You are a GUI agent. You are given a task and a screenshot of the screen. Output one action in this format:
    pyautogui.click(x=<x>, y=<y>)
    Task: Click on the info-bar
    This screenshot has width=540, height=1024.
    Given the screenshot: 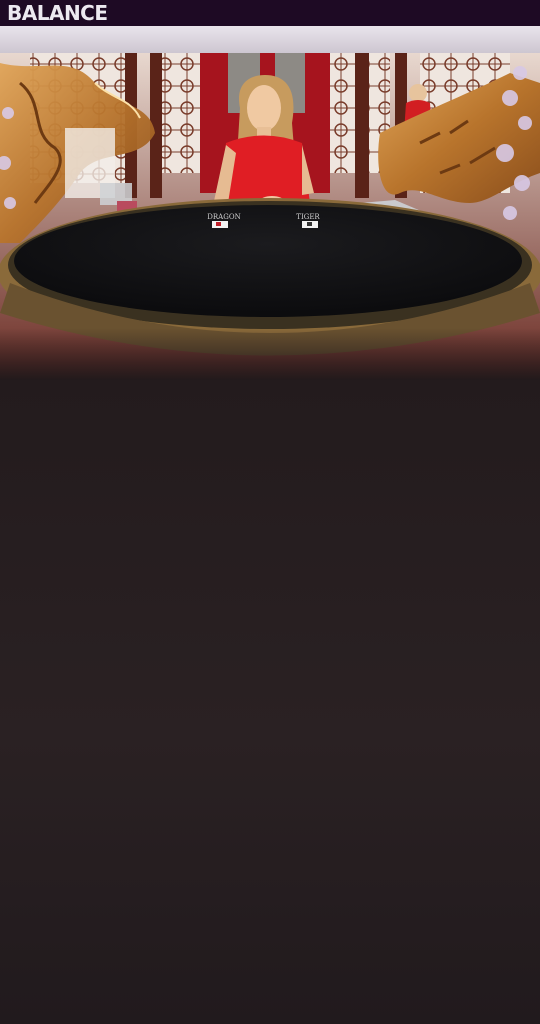 What is the action you would take?
    pyautogui.click(x=270, y=39)
    